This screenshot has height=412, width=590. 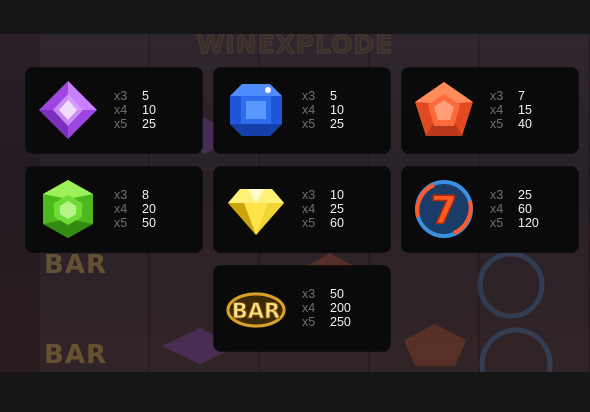 I want to click on payout-row: x3 7, so click(x=511, y=96).